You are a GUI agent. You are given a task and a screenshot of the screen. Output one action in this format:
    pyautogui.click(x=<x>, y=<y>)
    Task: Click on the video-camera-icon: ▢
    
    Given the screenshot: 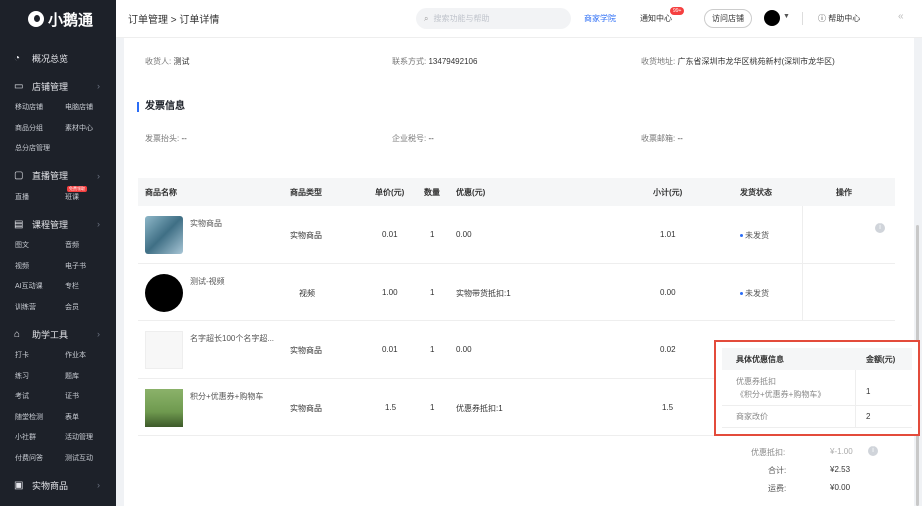 What is the action you would take?
    pyautogui.click(x=19, y=175)
    